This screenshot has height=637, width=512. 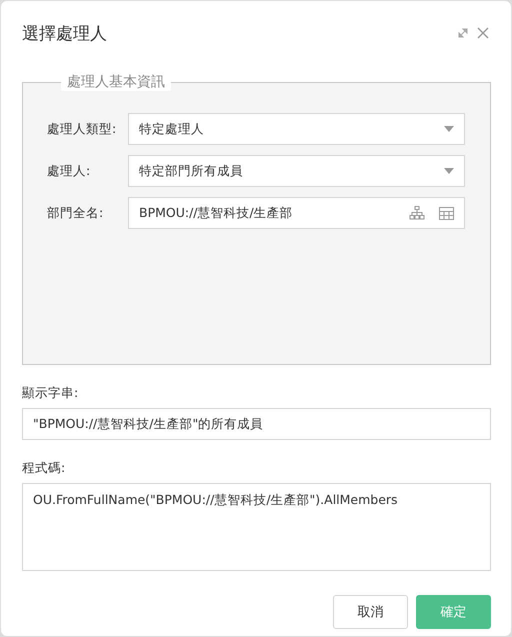 I want to click on field-label: 處理人:, so click(x=69, y=171).